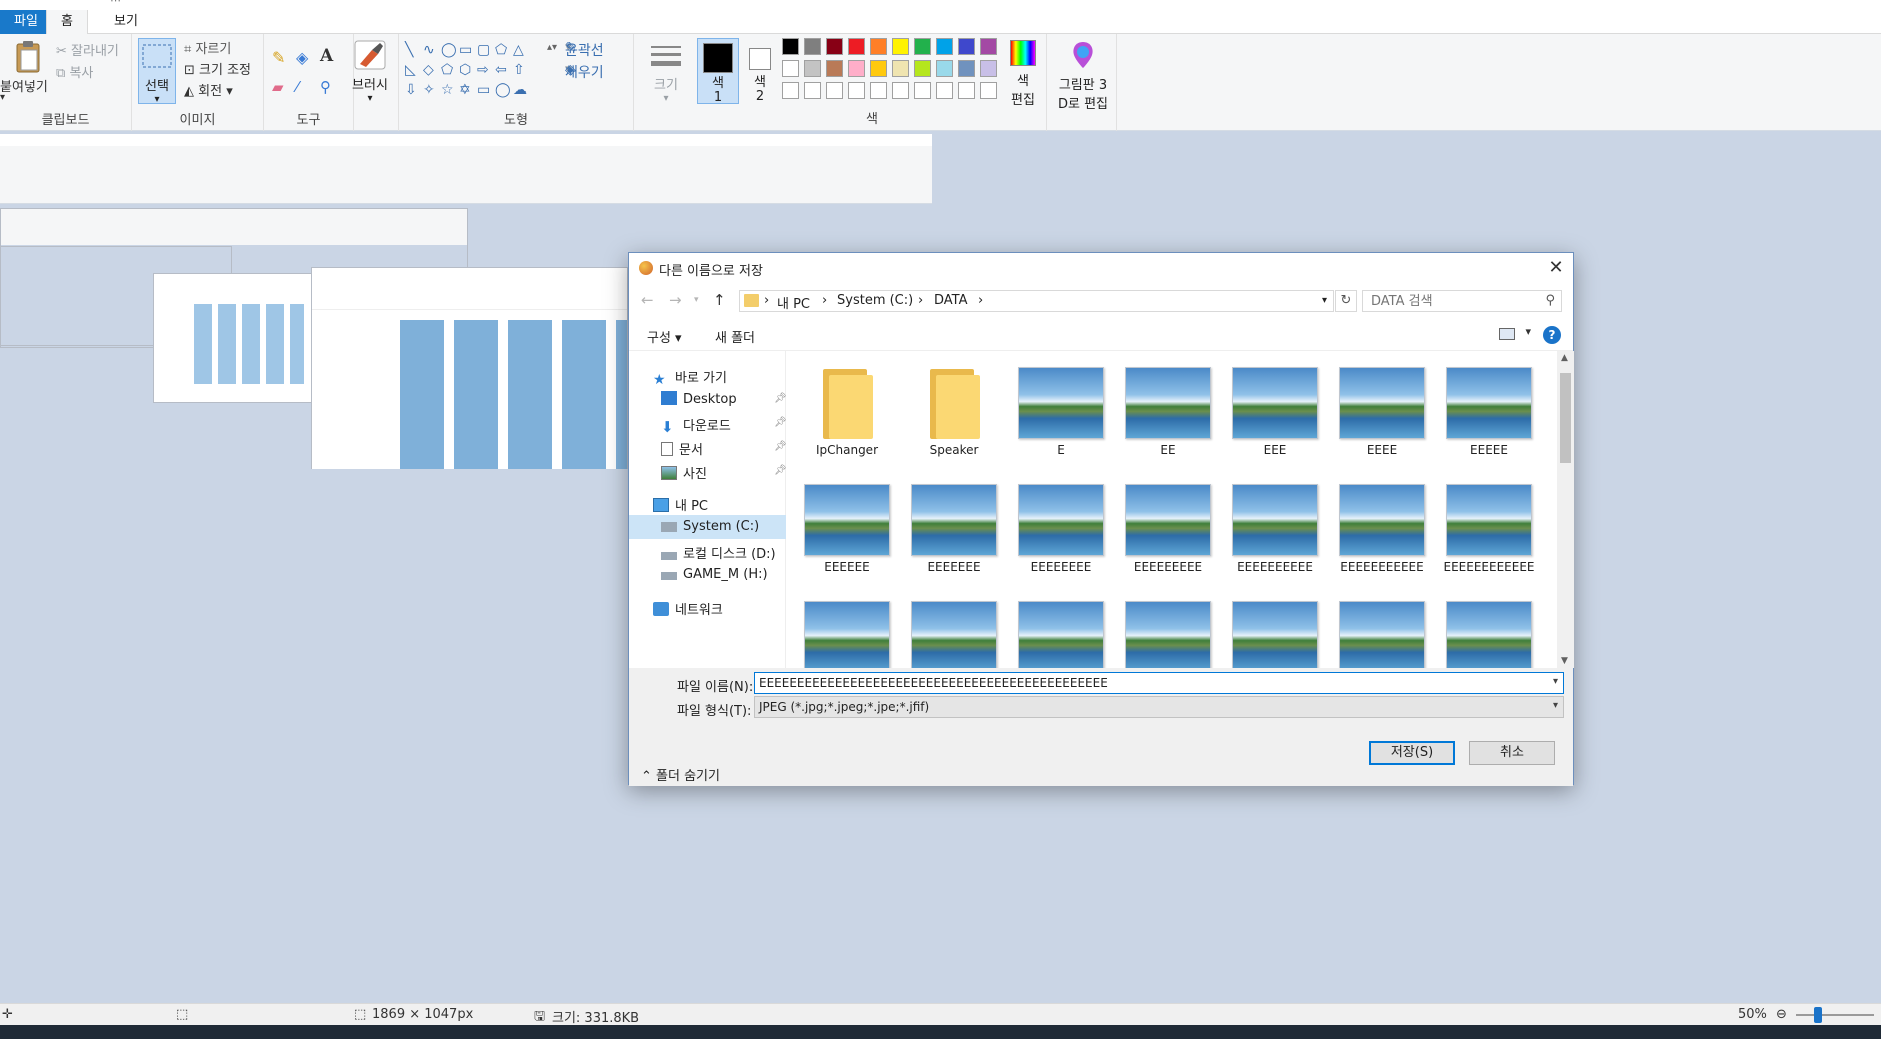 The width and height of the screenshot is (1881, 1039). I want to click on image-file-item: EEEEEEEEEEE, so click(1382, 529).